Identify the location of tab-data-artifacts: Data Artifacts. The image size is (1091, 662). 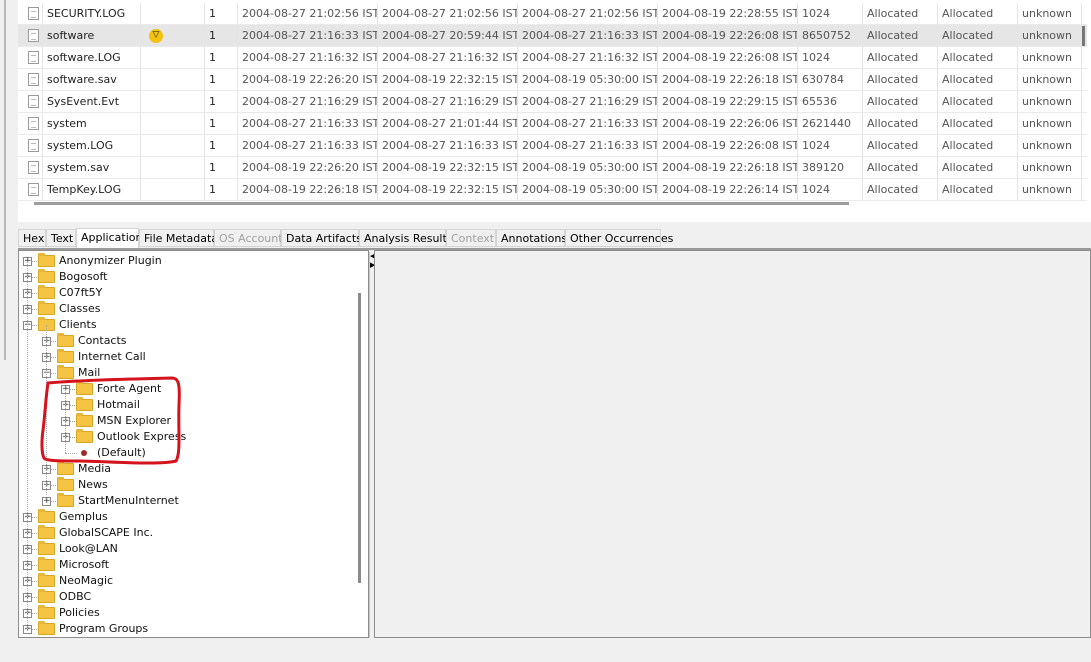
(321, 238).